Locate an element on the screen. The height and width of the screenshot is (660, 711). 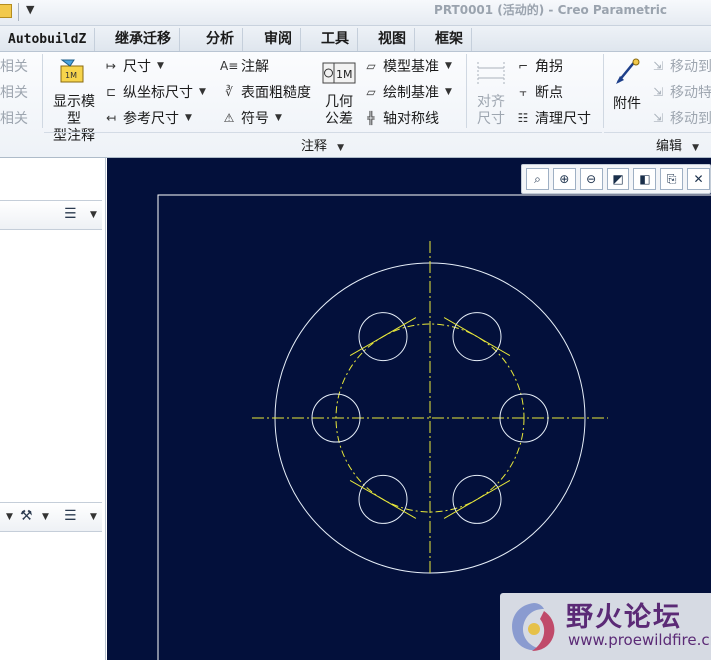
tree-settings-dropdown-icon: ▼ is located at coordinates (93, 215).